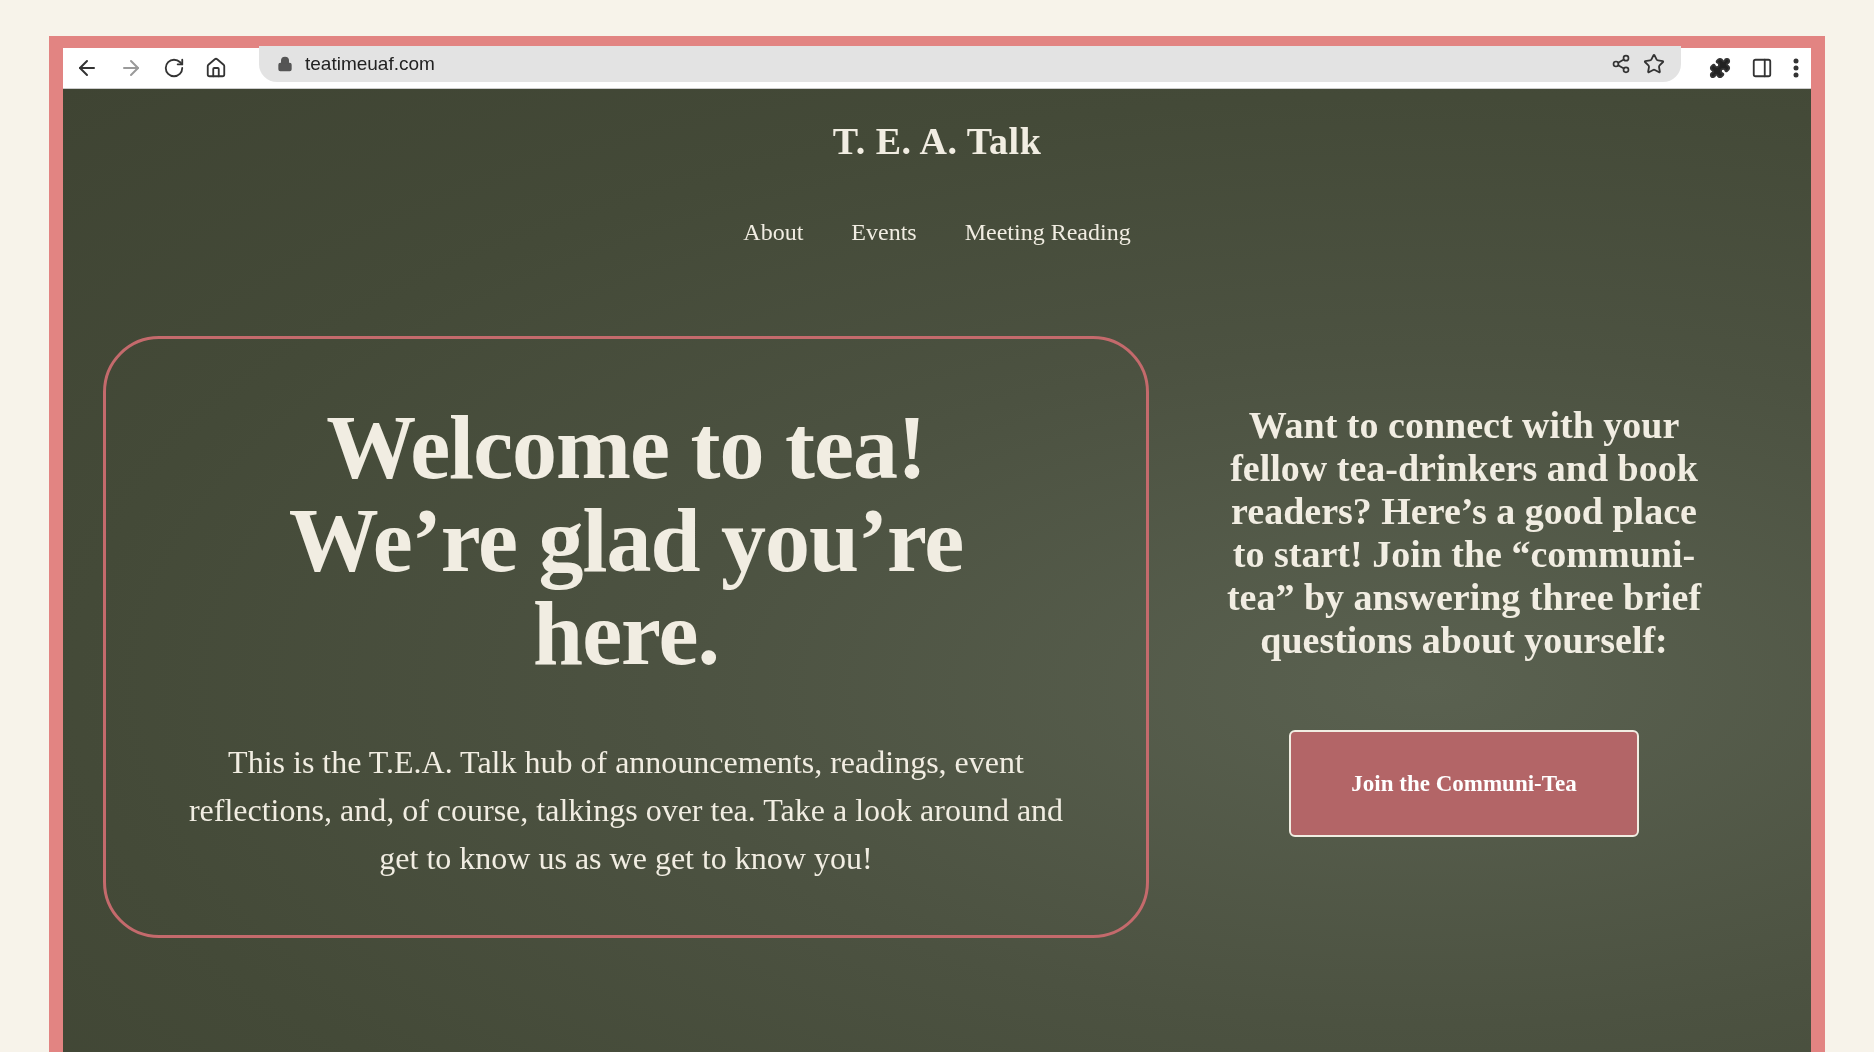 This screenshot has height=1052, width=1874. I want to click on share-button, so click(1621, 64).